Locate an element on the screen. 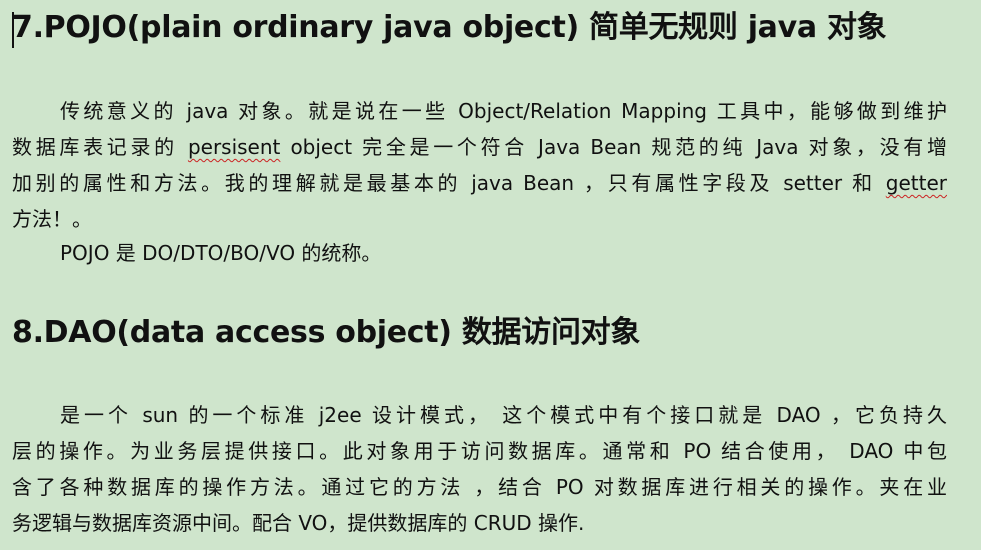  section-8-heading: 8.DAO(data access object) 数据访问对象 is located at coordinates (326, 332).